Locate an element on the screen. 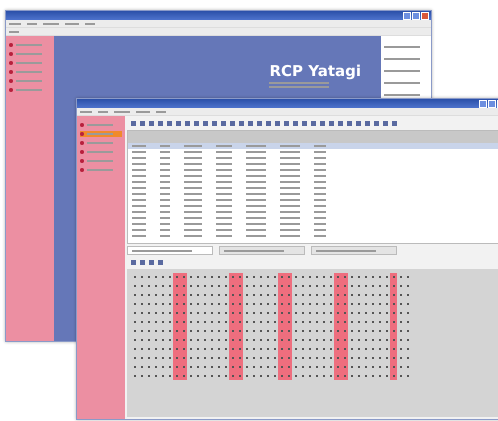  sidebar-item is located at coordinates (101, 134).